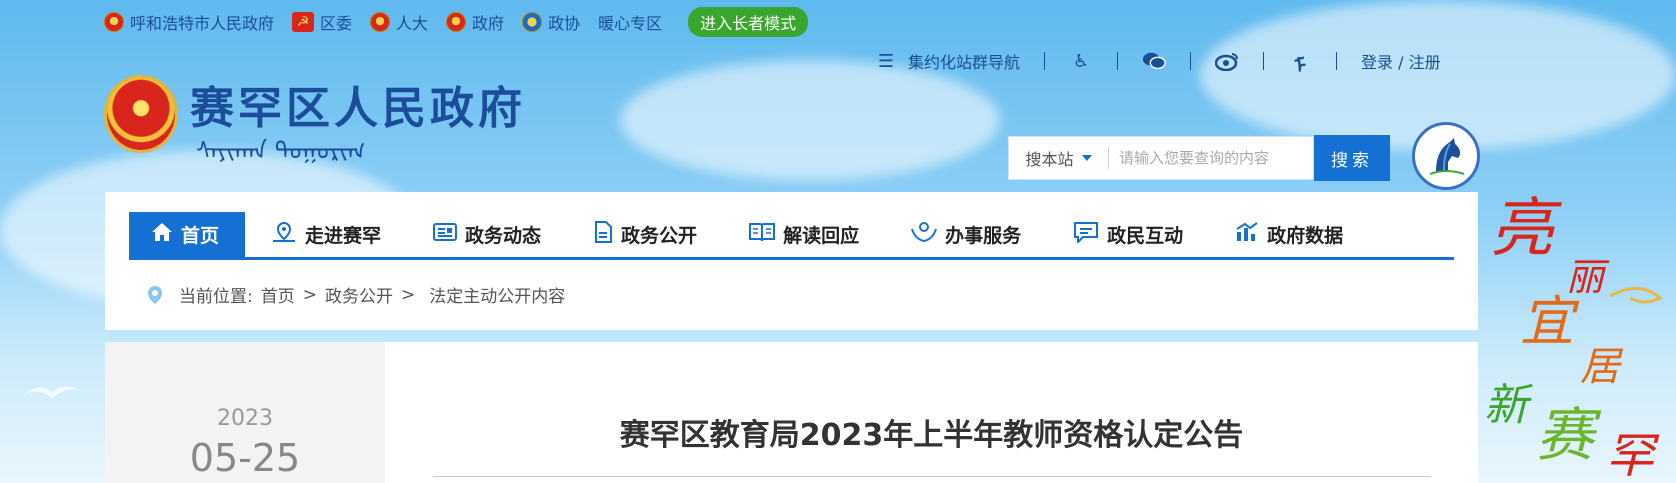  What do you see at coordinates (162, 234) in the screenshot?
I see `home-icon` at bounding box center [162, 234].